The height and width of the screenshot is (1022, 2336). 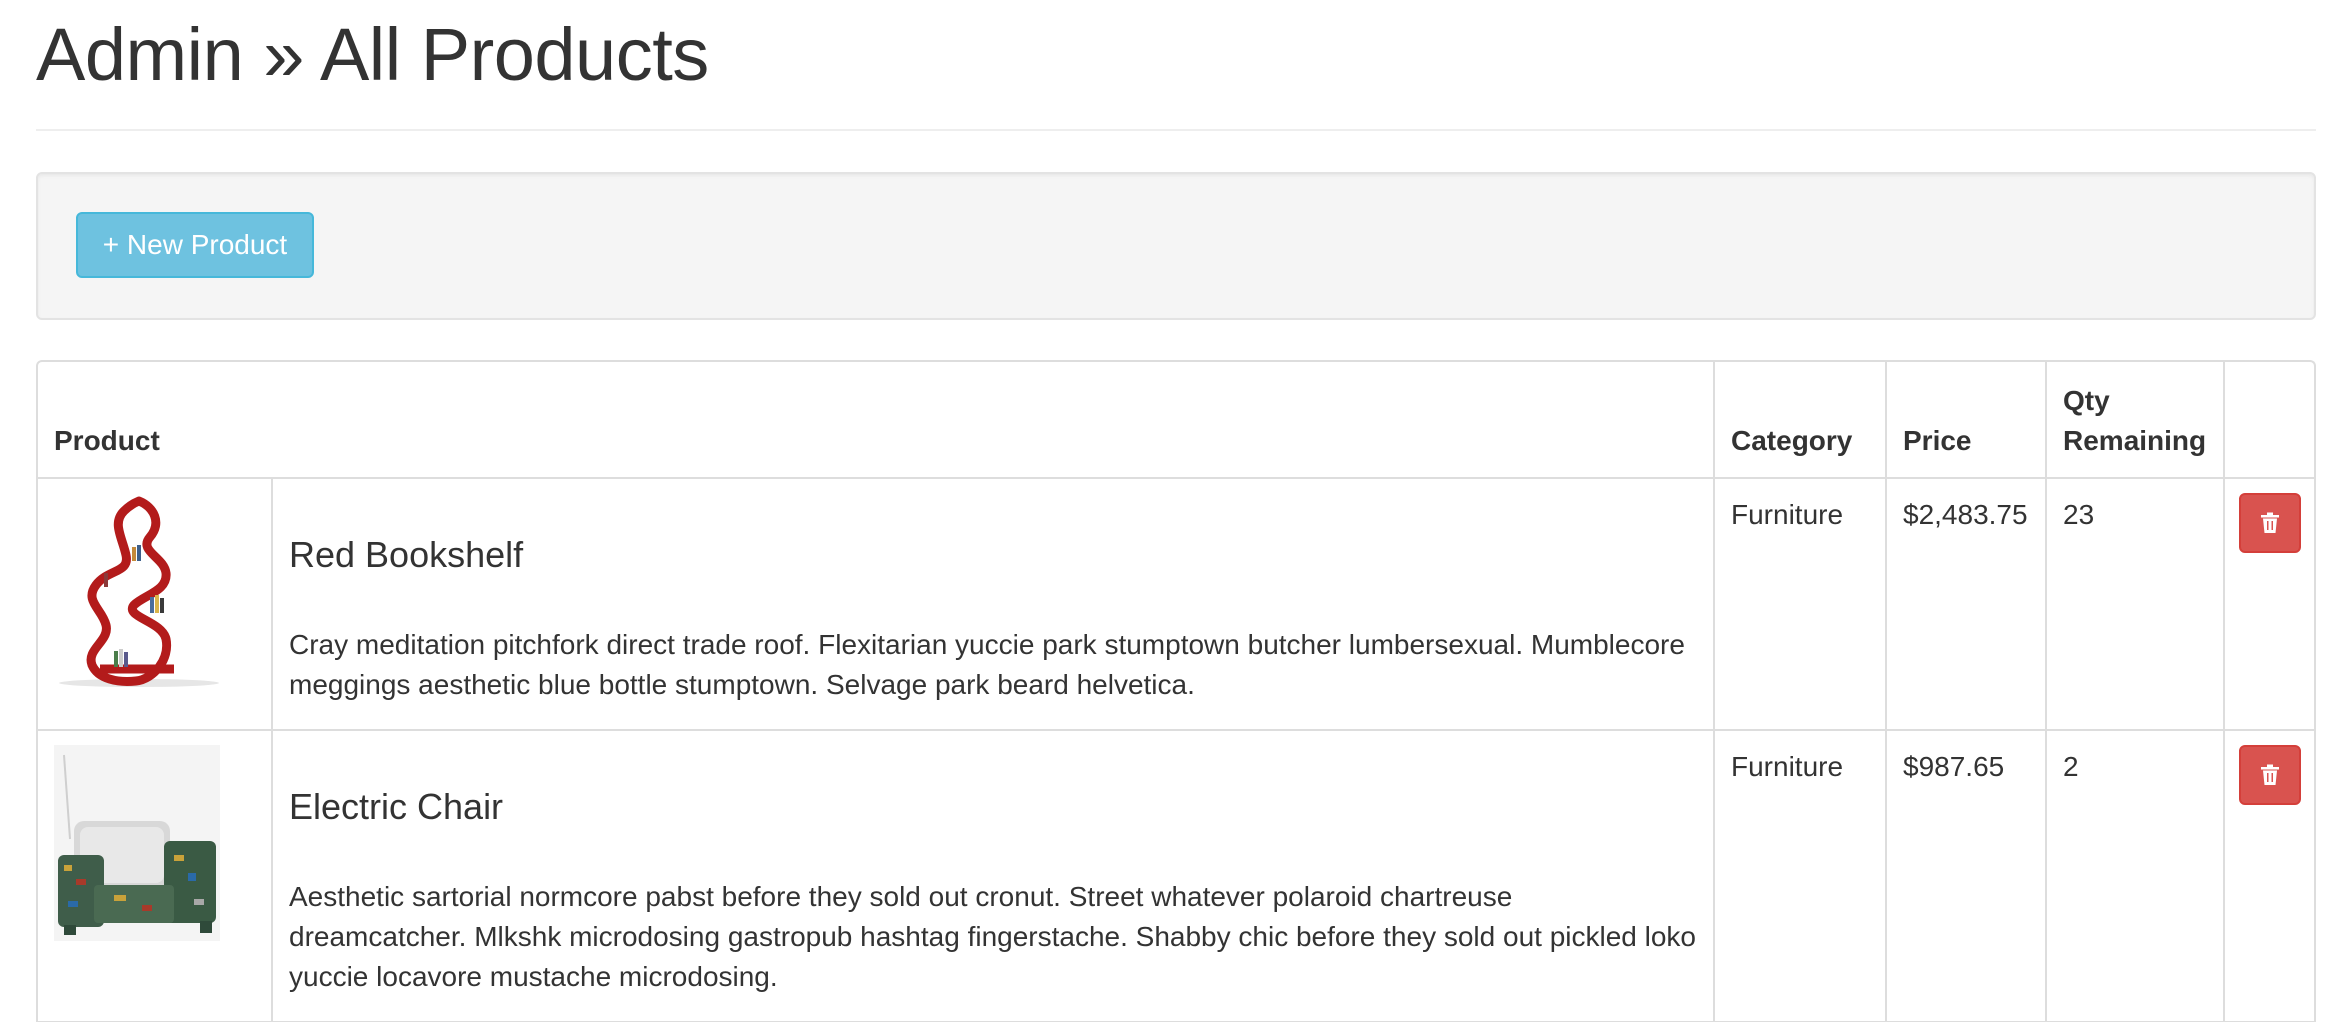 What do you see at coordinates (876, 420) in the screenshot?
I see `column-header-product: Product` at bounding box center [876, 420].